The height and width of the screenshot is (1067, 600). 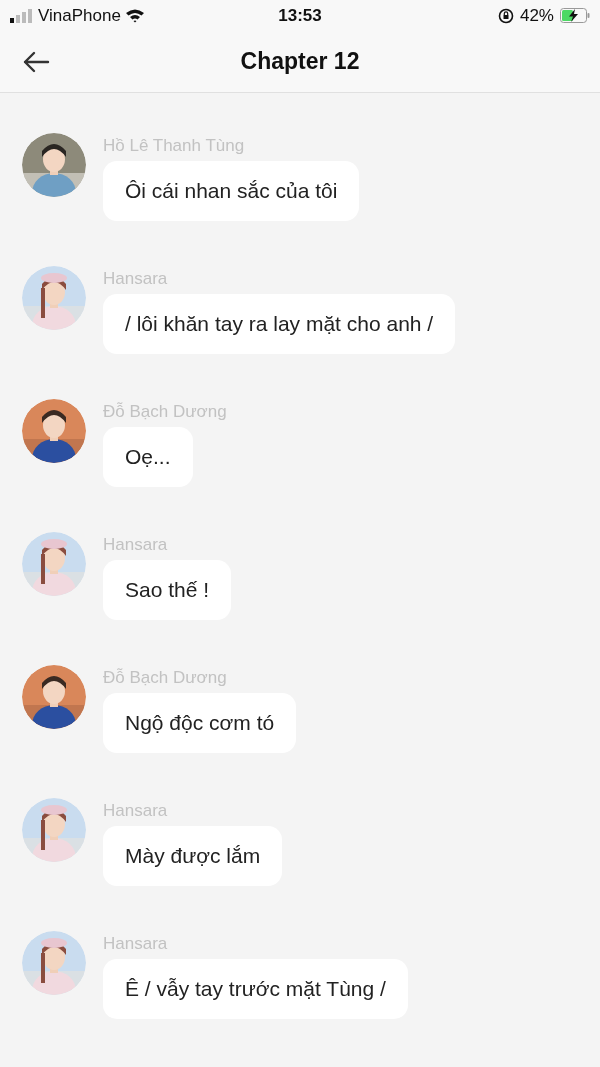 I want to click on signal-icon, so click(x=22, y=15).